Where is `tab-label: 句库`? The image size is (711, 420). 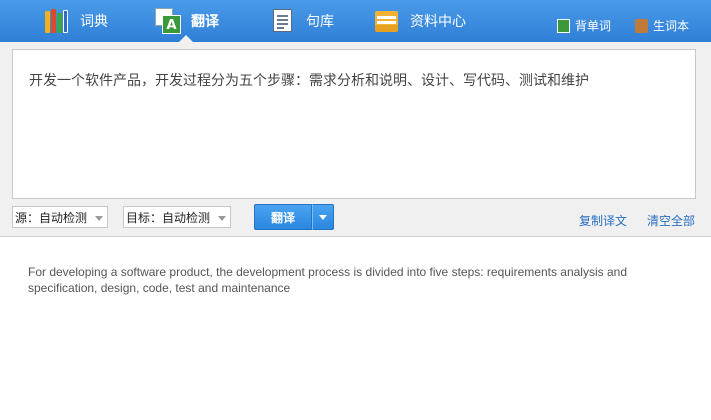 tab-label: 句库 is located at coordinates (320, 22).